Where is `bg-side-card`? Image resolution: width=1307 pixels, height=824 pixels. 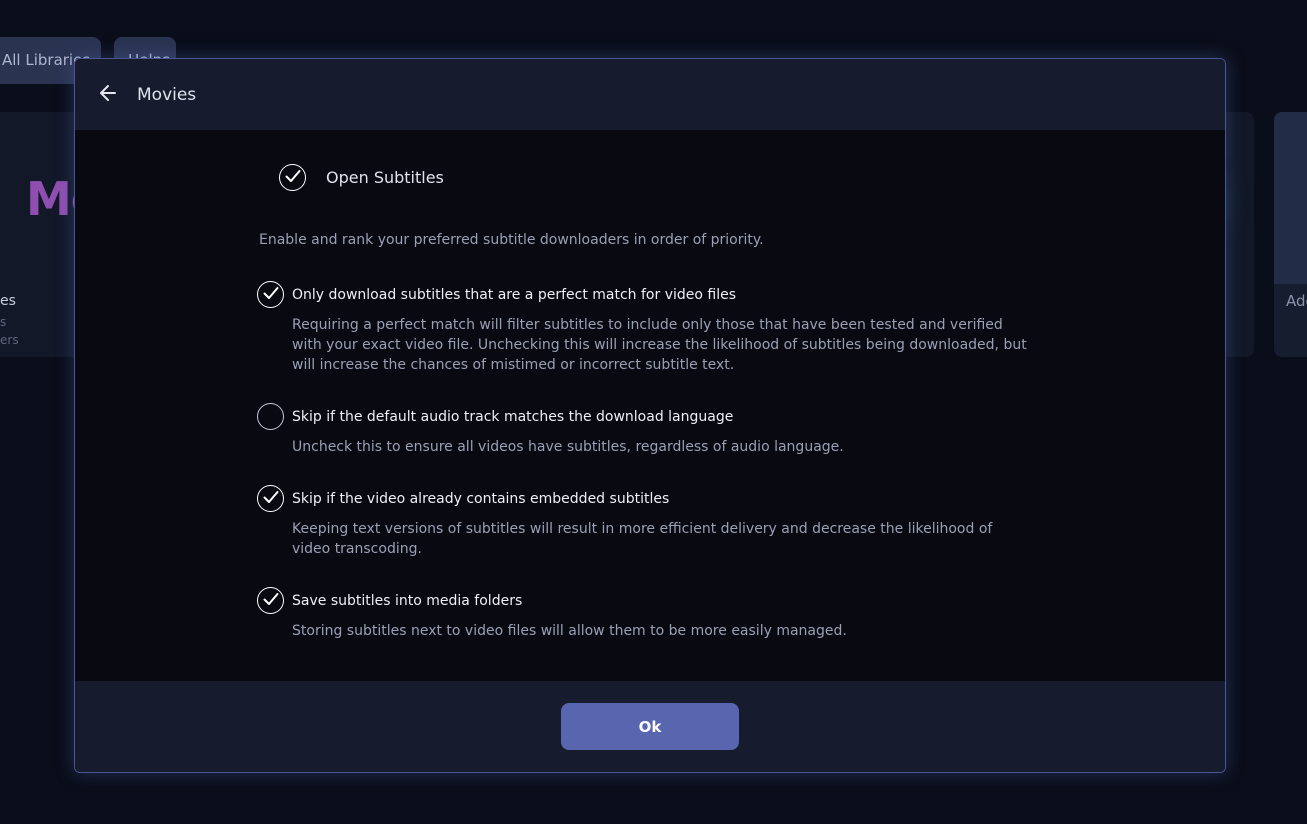
bg-side-card is located at coordinates (1290, 234).